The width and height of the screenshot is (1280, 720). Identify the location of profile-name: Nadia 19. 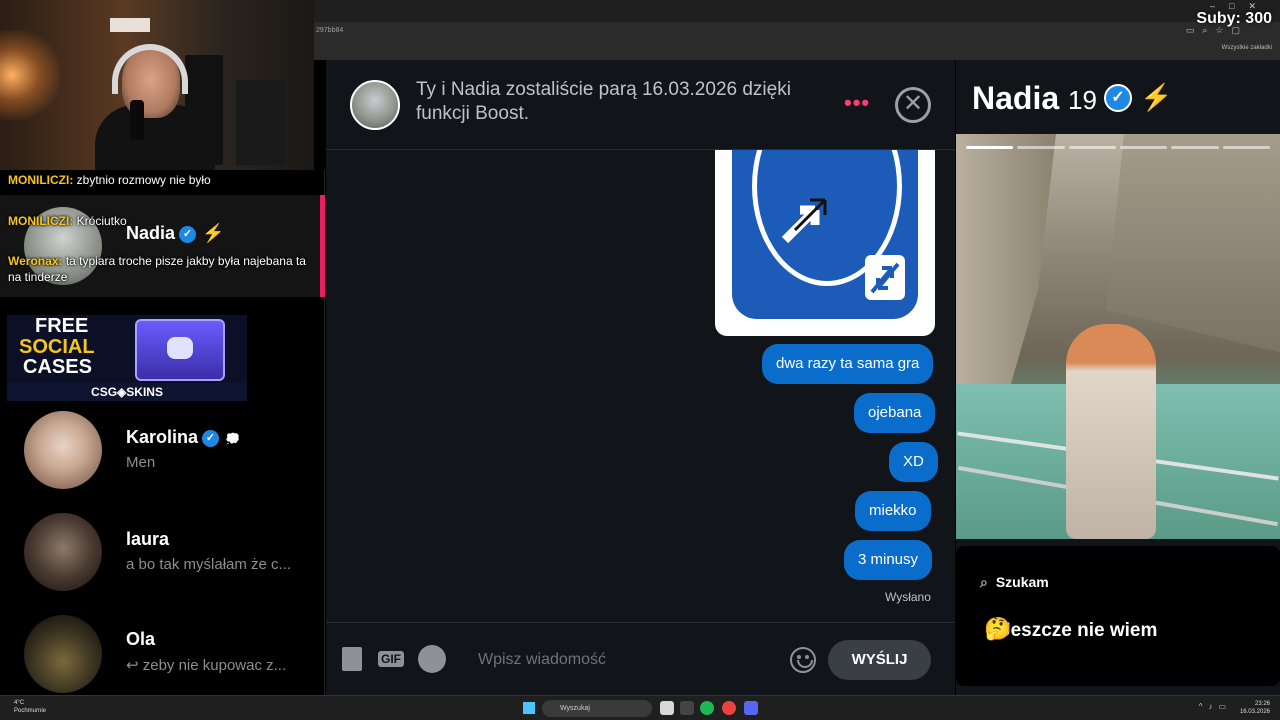
(1034, 98).